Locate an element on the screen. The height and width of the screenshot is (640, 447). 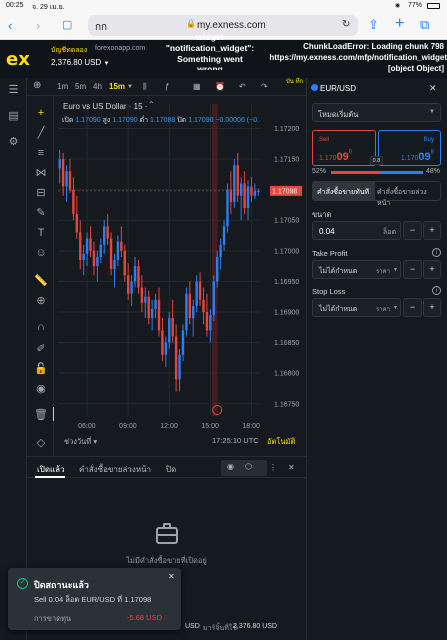
visibility-icon: ◉ is located at coordinates (41, 389).